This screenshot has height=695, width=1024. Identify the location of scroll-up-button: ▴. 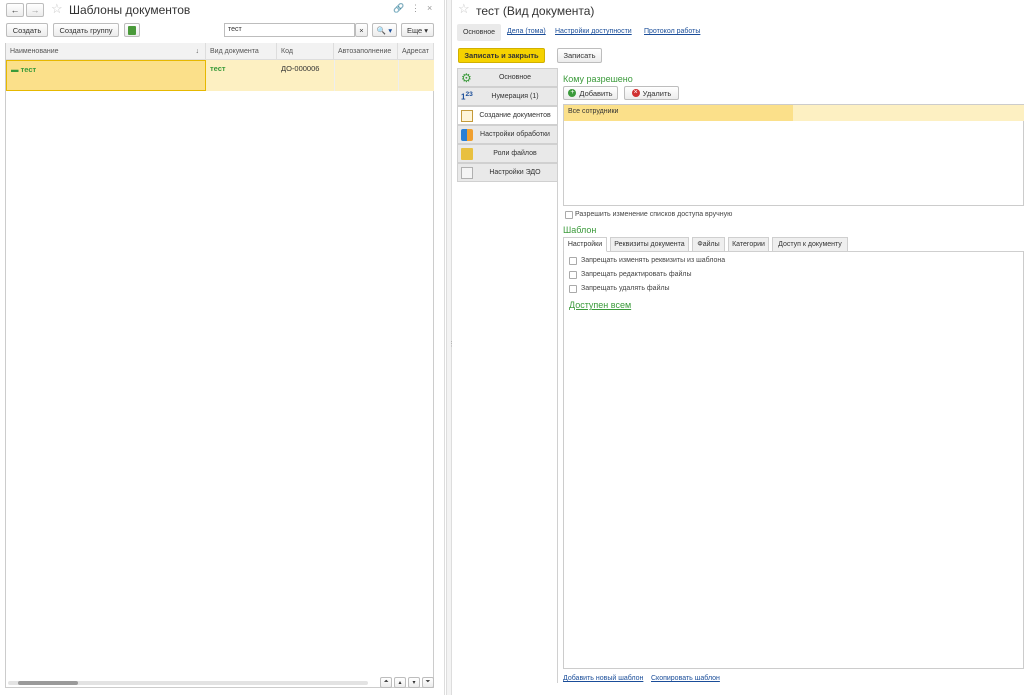
(400, 682).